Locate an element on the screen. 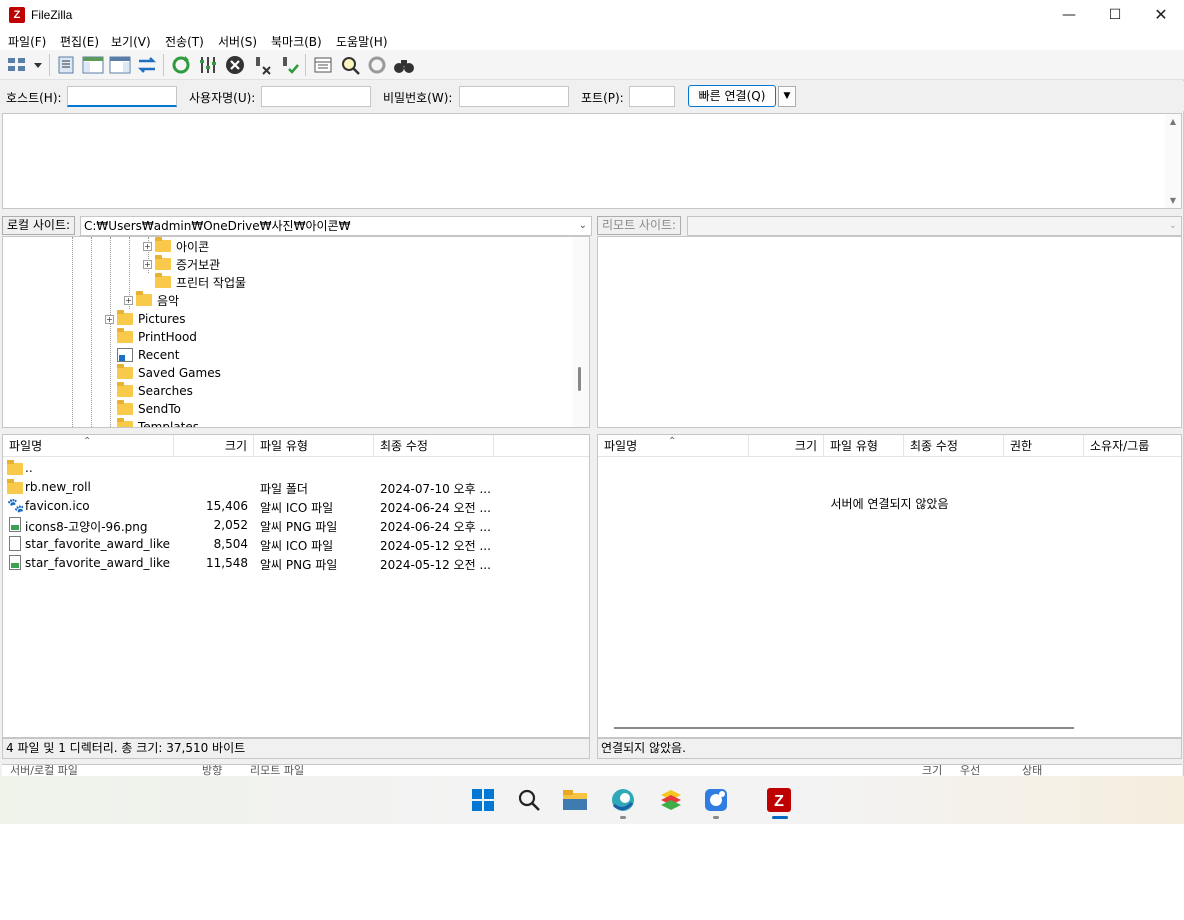  scroll-thumb is located at coordinates (579, 379).